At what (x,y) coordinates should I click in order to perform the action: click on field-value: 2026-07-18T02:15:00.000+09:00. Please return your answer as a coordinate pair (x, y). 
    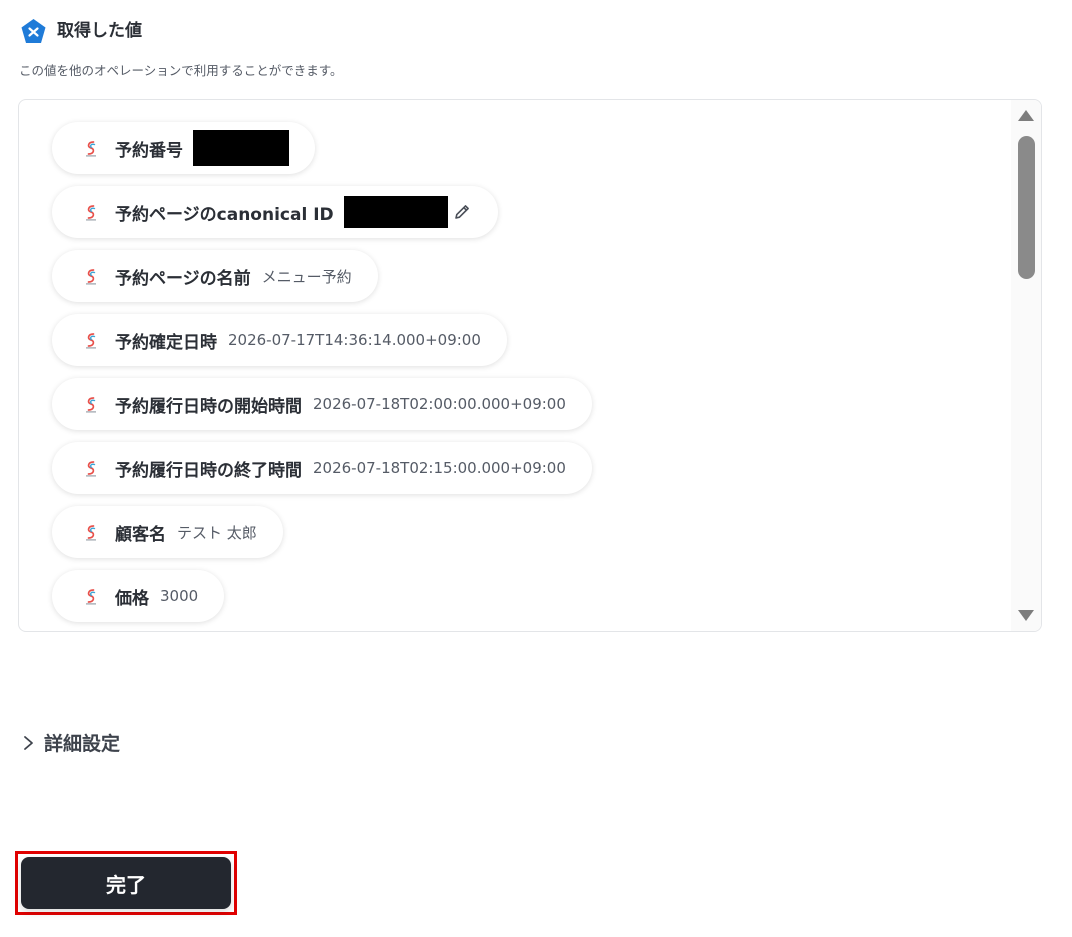
    Looking at the image, I should click on (439, 468).